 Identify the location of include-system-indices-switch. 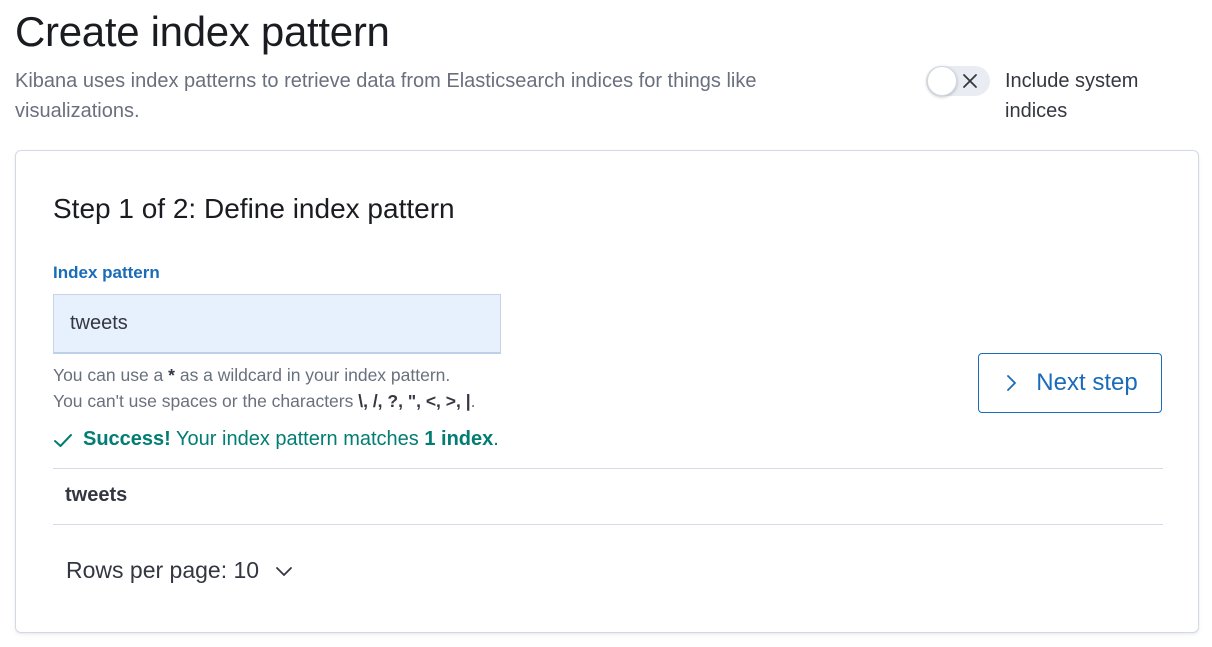
(958, 81).